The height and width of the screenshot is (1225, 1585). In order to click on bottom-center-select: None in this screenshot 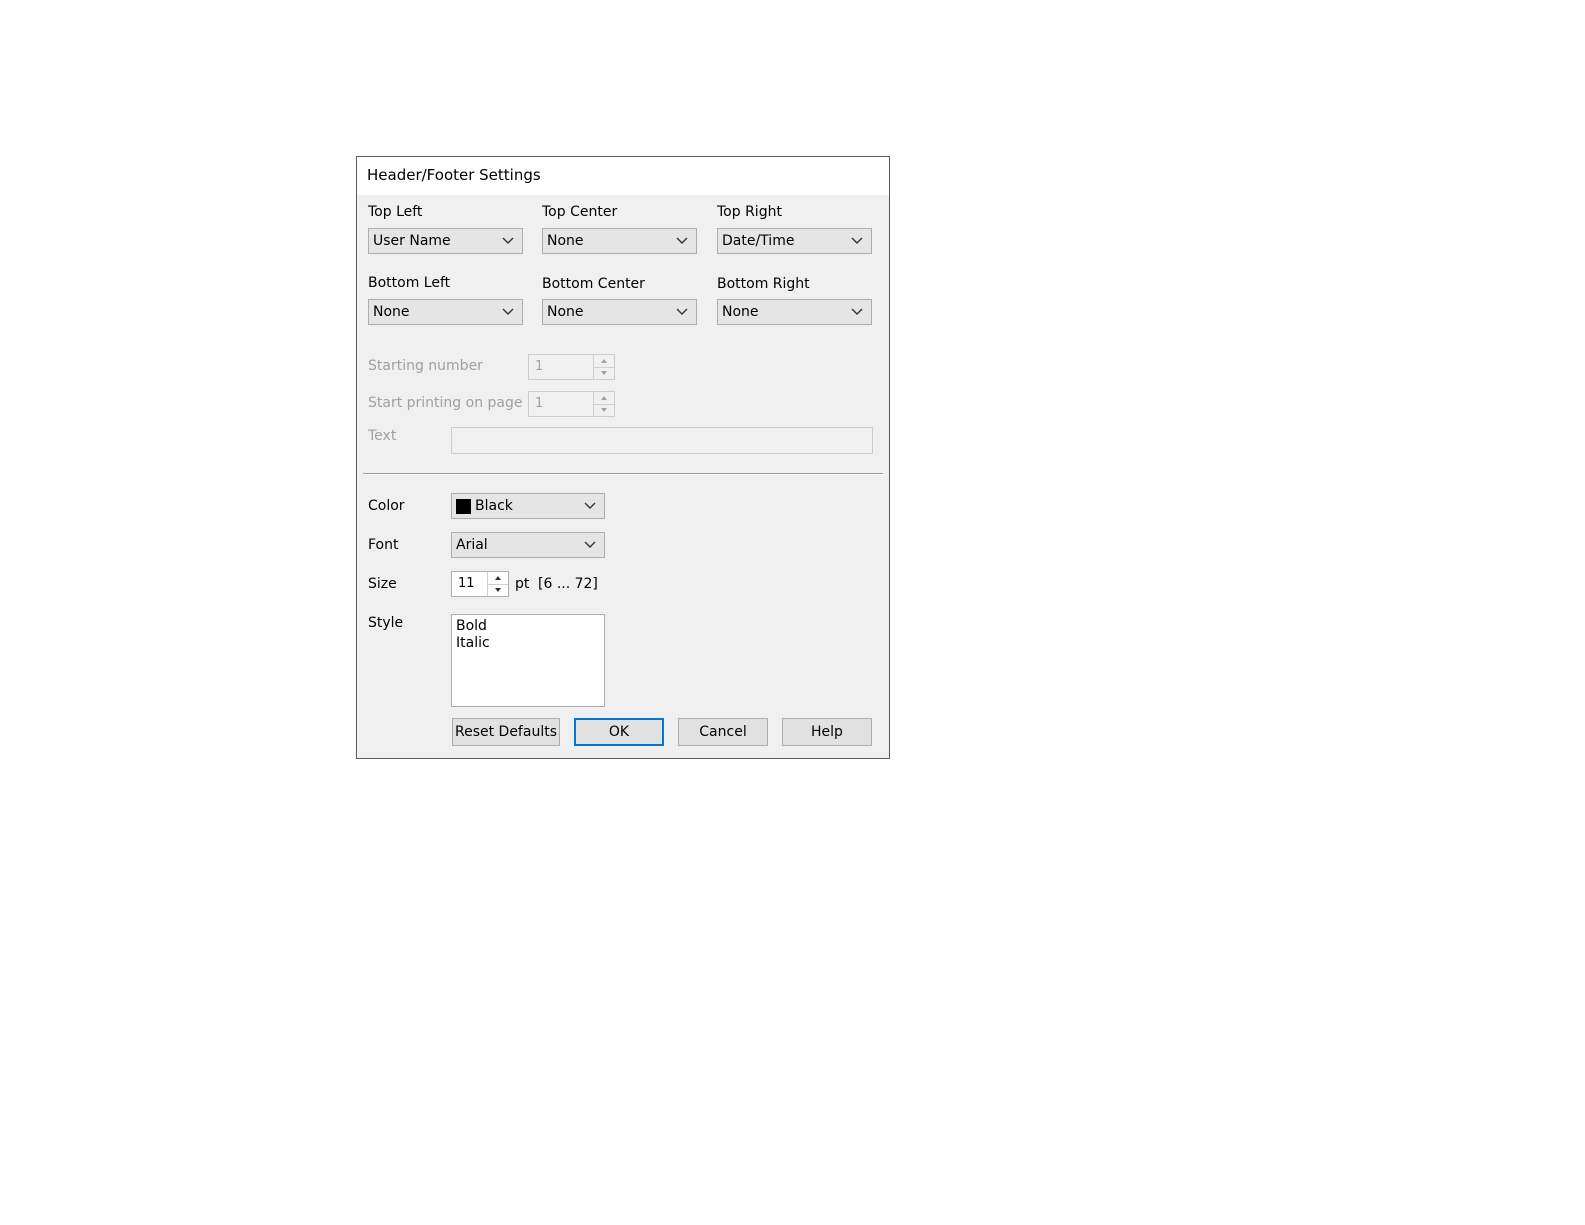, I will do `click(619, 312)`.